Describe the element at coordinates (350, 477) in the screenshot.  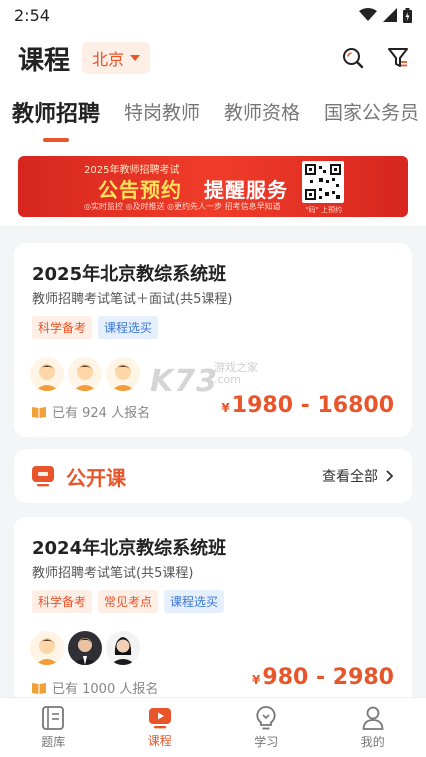
I see `view-all-label: 查看全部` at that location.